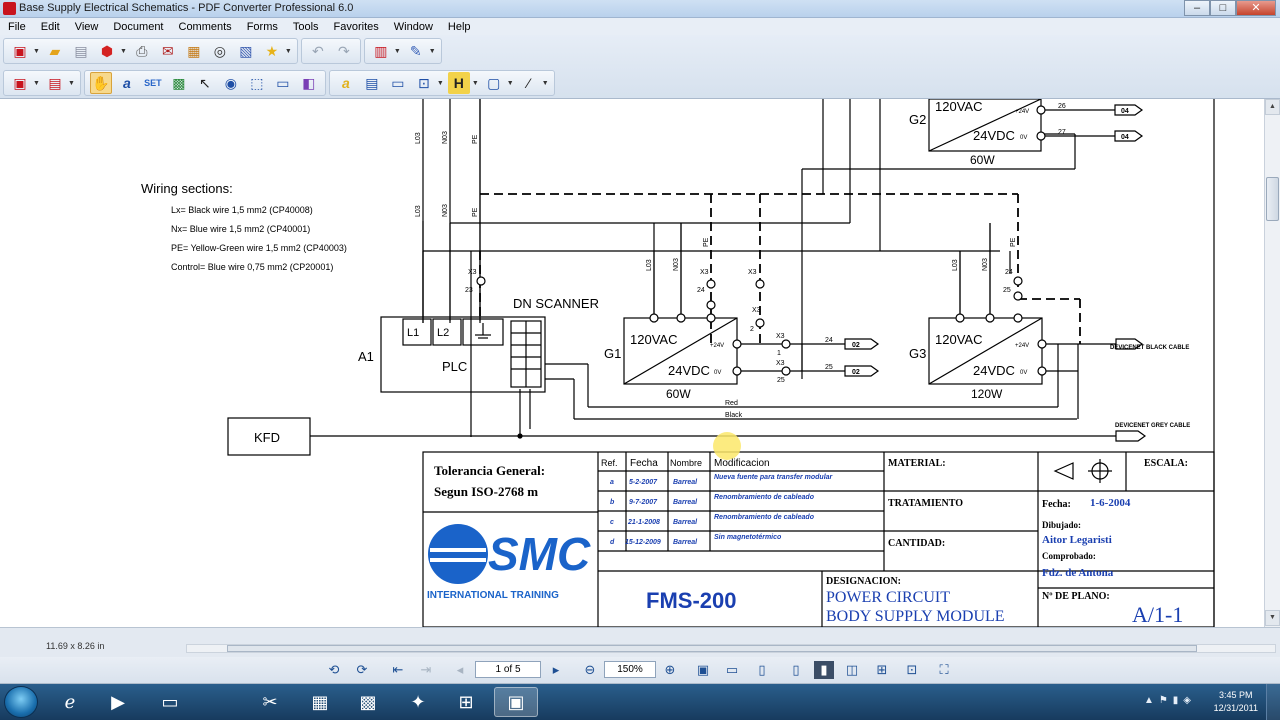 This screenshot has width=1280, height=720. What do you see at coordinates (1236, 702) in the screenshot?
I see `tray-clock: 3:45 PM 12/31/2011` at bounding box center [1236, 702].